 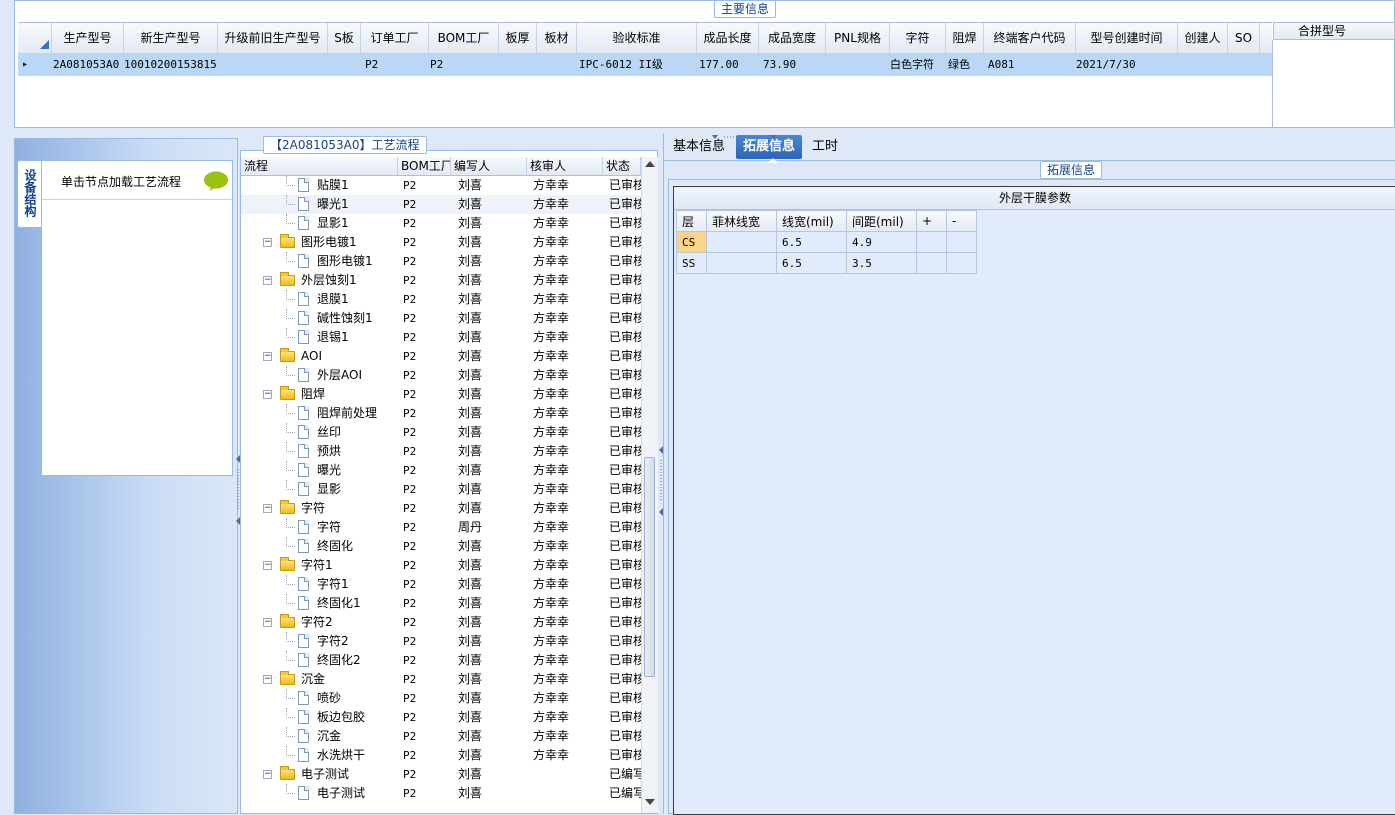 I want to click on tree-node-label: 贴膜1, so click(x=333, y=185).